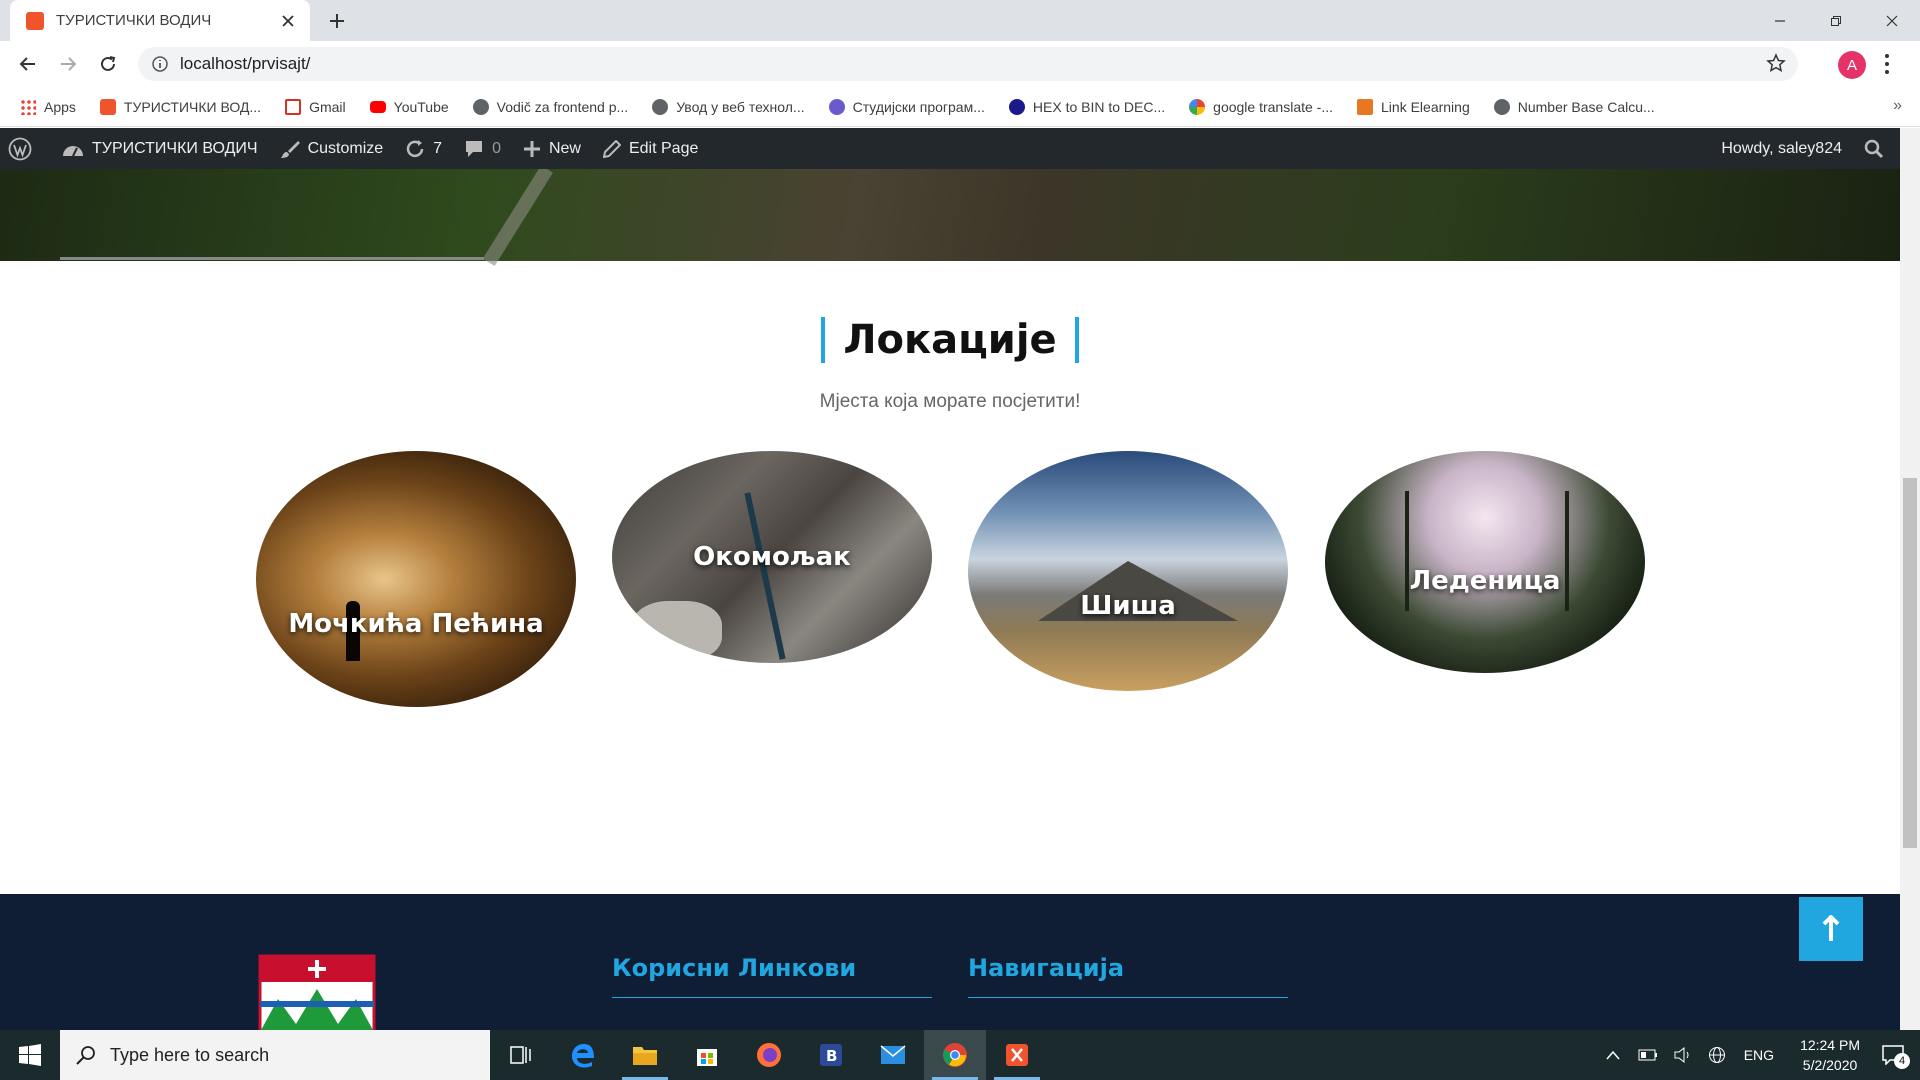 This screenshot has width=1920, height=1080. What do you see at coordinates (517, 217) in the screenshot?
I see `hero-road` at bounding box center [517, 217].